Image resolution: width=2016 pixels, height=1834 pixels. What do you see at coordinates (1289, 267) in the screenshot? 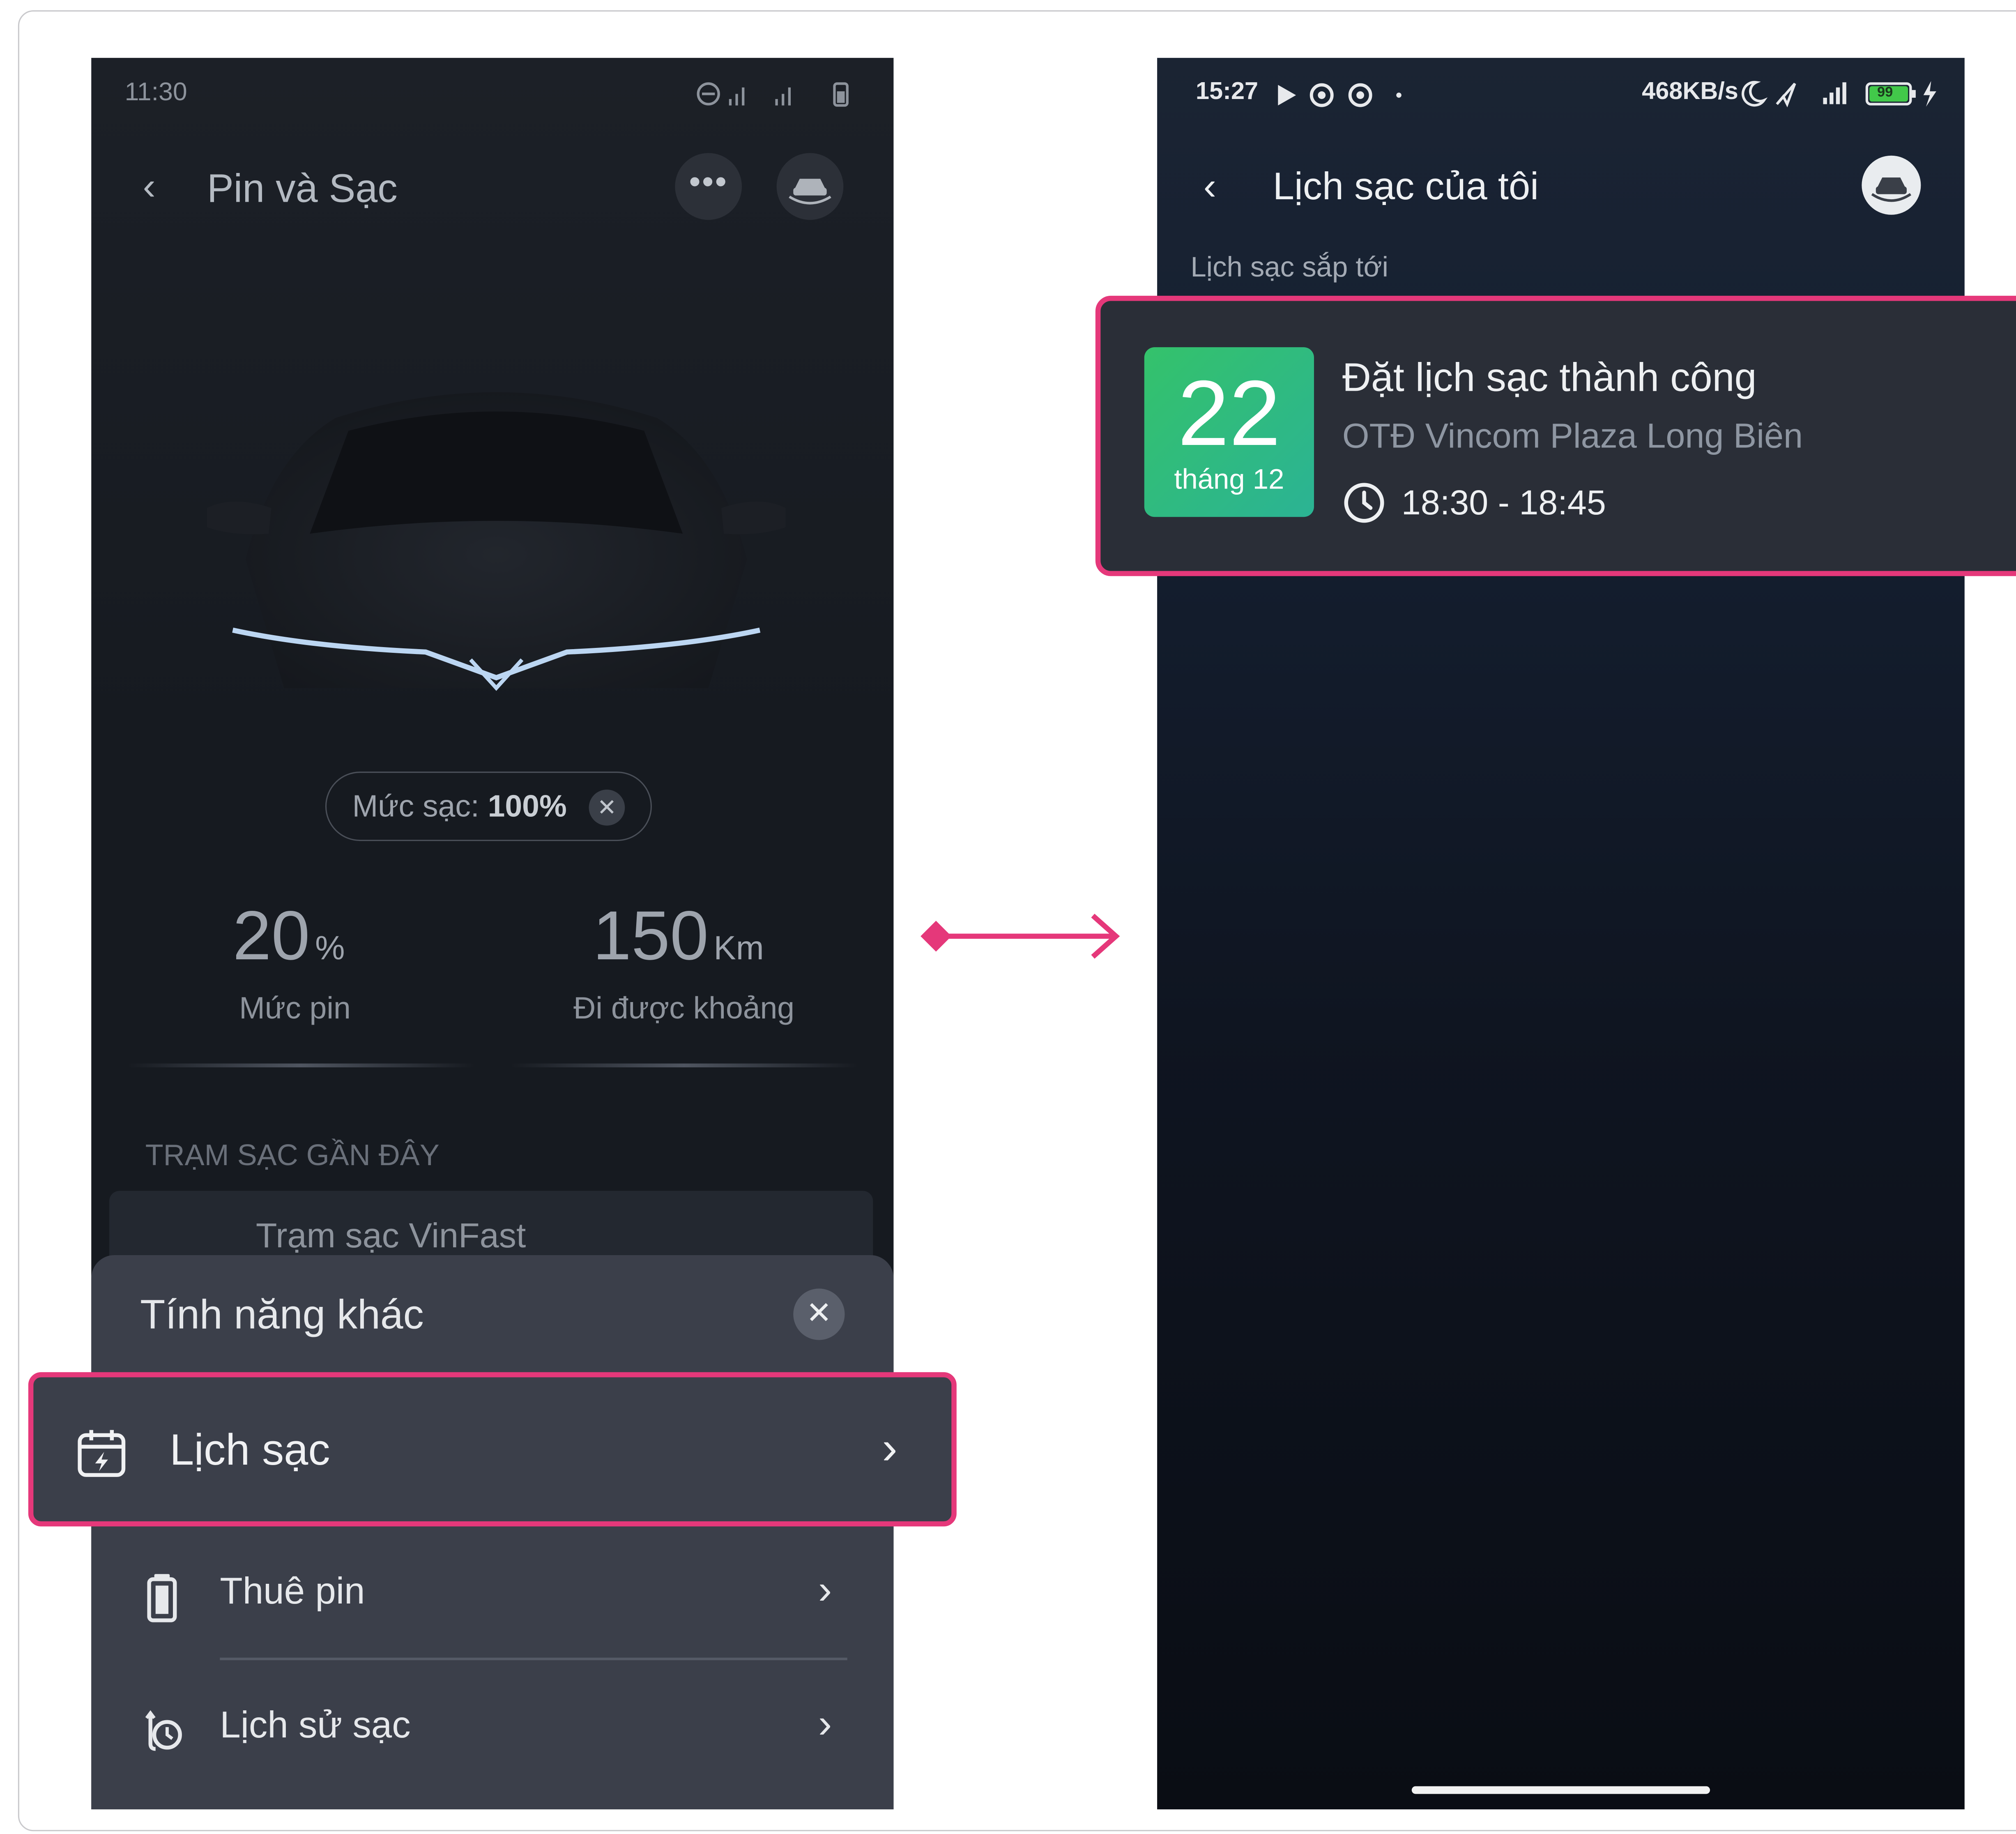
I see `upcoming-section-heading: Lịch sạc sắp tới` at bounding box center [1289, 267].